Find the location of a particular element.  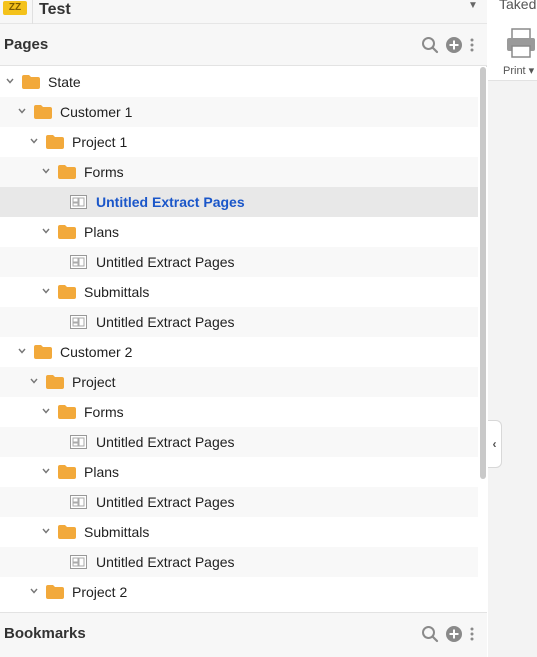

document-title: Test is located at coordinates (55, 10).